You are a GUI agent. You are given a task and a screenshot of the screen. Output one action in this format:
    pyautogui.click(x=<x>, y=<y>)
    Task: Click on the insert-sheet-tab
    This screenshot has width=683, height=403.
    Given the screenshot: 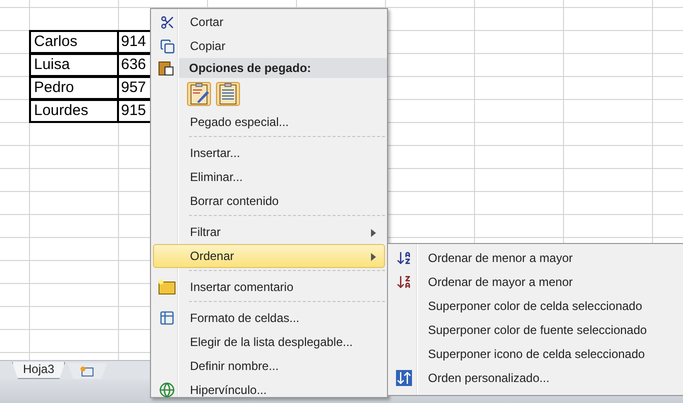 What is the action you would take?
    pyautogui.click(x=87, y=371)
    